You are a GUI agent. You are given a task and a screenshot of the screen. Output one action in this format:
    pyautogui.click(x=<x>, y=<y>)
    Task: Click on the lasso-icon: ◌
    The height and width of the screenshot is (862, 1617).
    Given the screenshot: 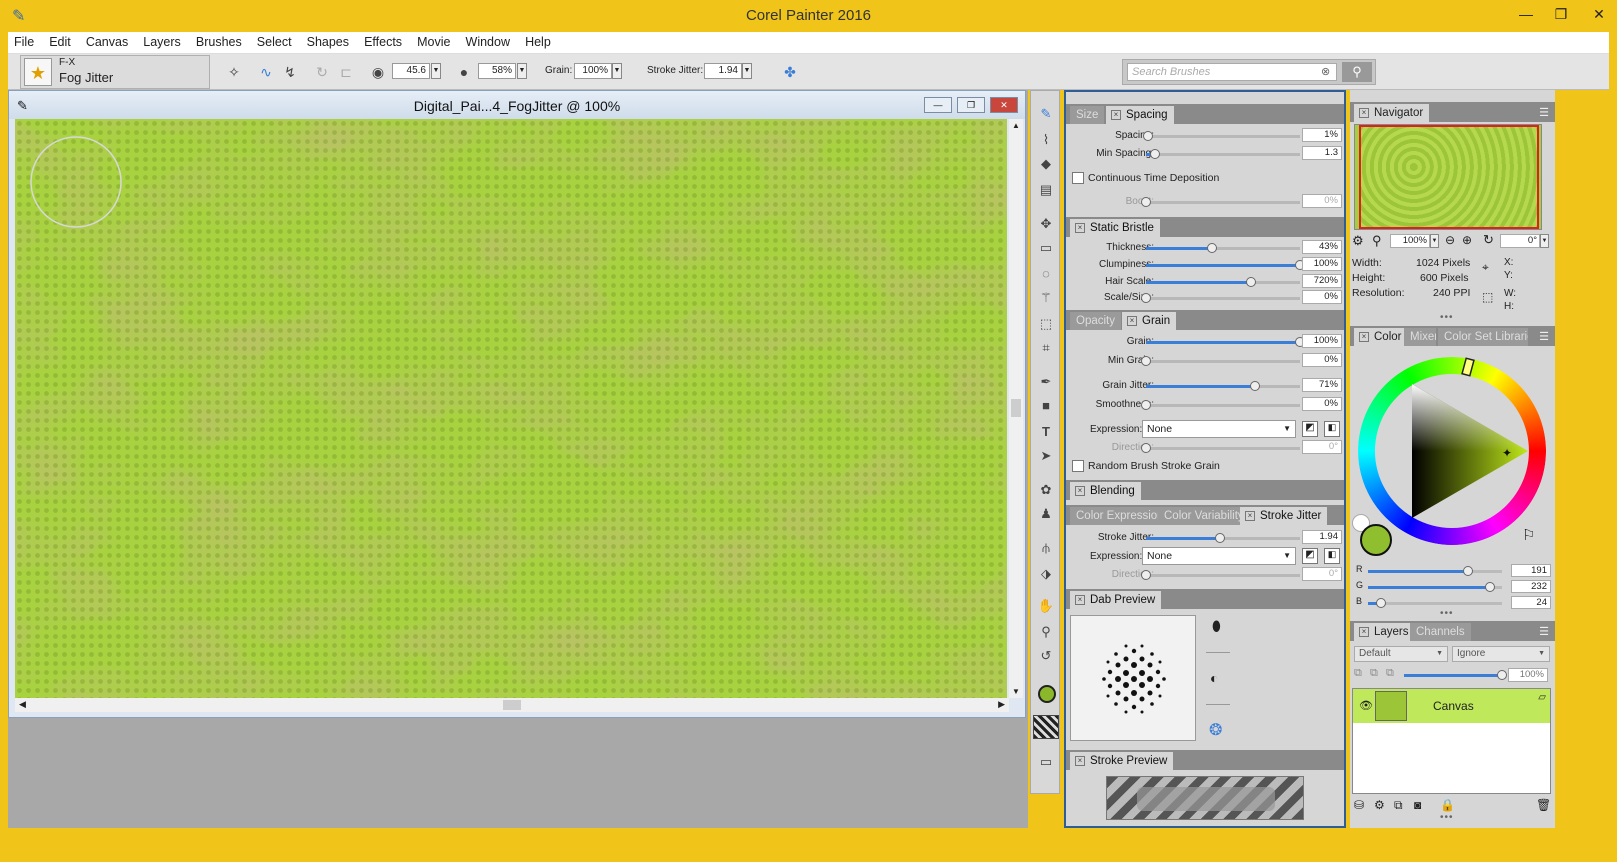 What is the action you would take?
    pyautogui.click(x=1046, y=274)
    